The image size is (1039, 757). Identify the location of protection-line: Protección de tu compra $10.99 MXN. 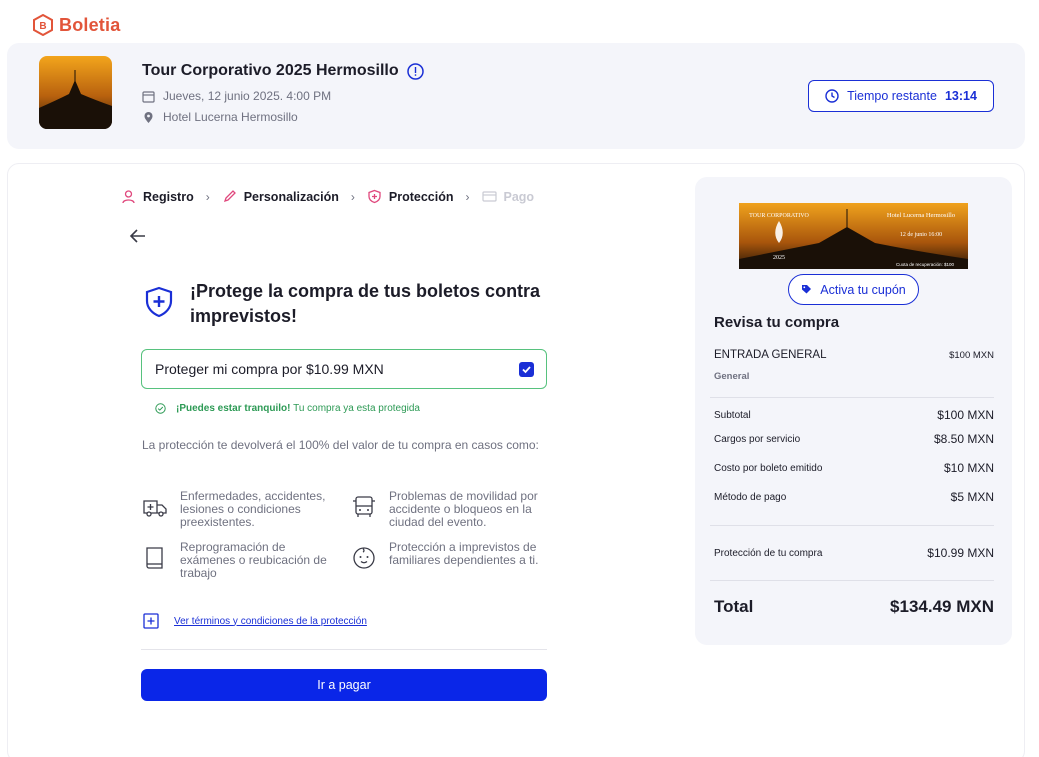
(854, 553).